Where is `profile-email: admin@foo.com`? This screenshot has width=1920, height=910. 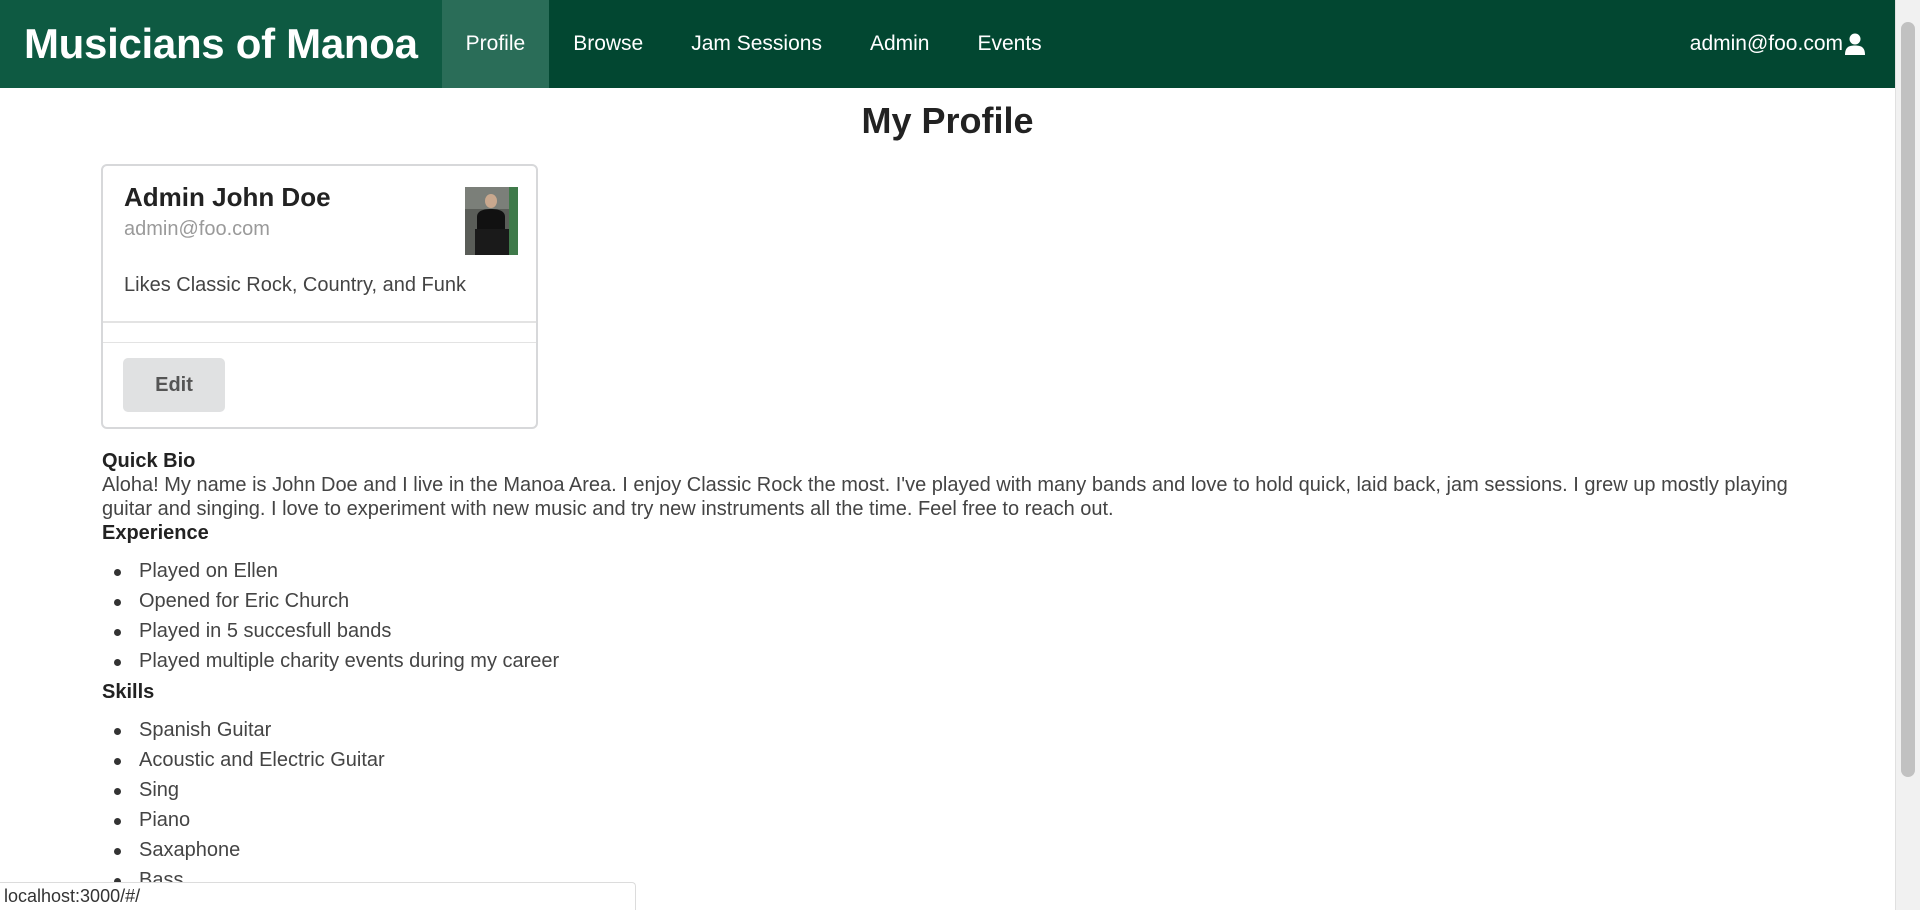 profile-email: admin@foo.com is located at coordinates (197, 229).